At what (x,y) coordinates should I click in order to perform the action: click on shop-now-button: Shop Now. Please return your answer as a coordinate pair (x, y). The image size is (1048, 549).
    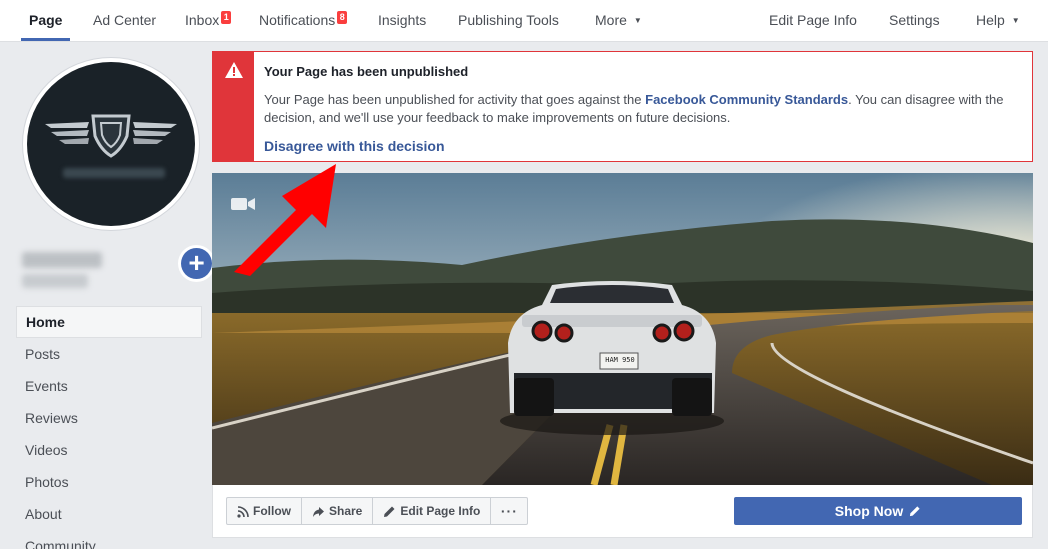
    Looking at the image, I should click on (878, 511).